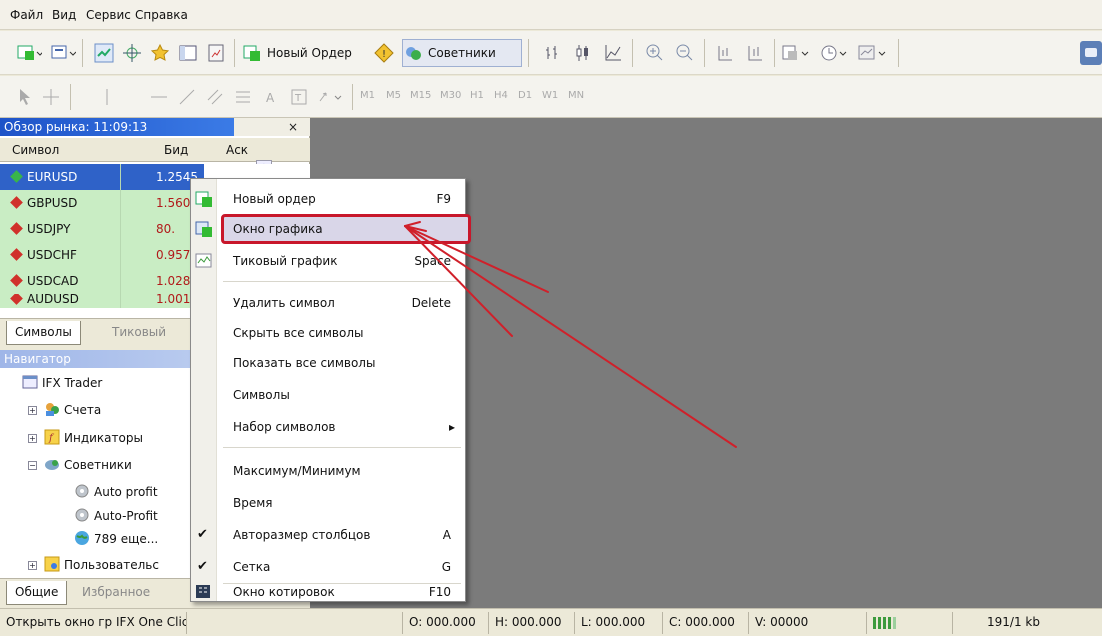  I want to click on indicators-dropdown-button, so click(797, 53).